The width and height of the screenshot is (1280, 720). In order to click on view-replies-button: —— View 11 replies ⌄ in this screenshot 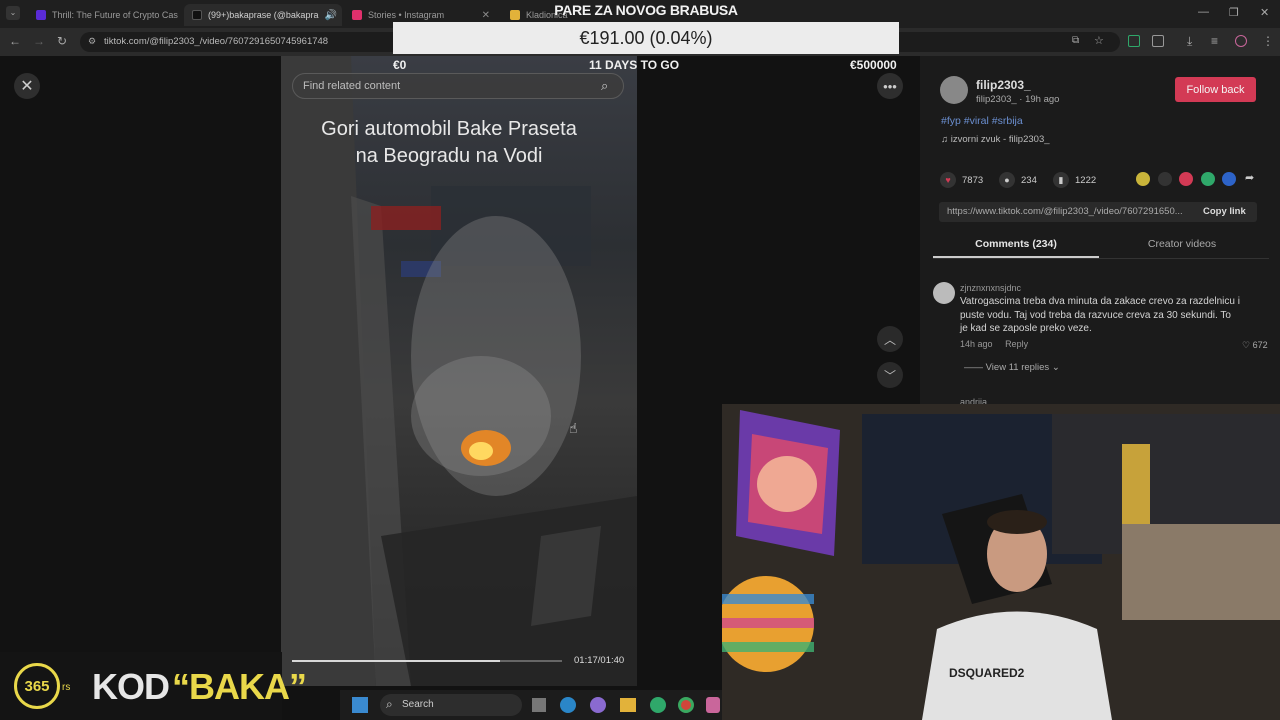, I will do `click(1012, 367)`.